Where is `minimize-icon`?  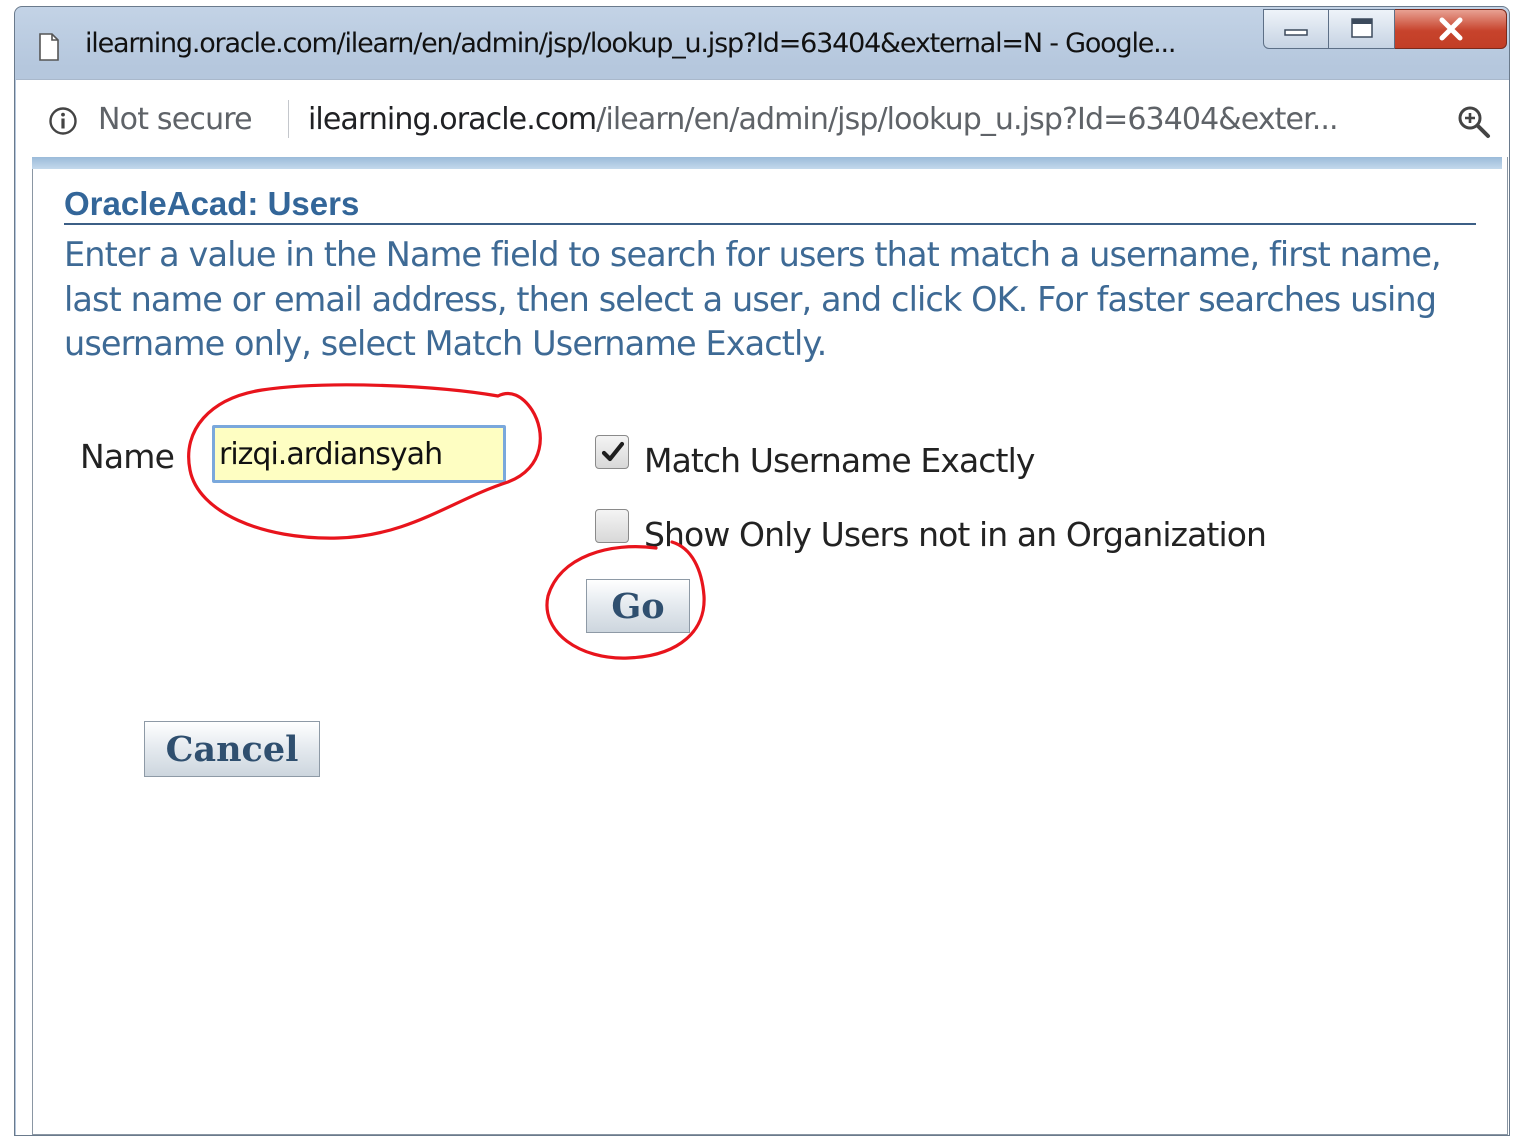 minimize-icon is located at coordinates (1296, 32).